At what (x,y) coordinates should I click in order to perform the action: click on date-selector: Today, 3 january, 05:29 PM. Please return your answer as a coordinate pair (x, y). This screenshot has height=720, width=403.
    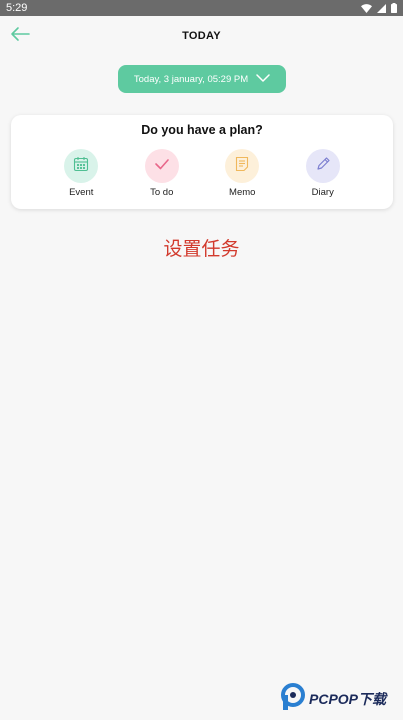
    Looking at the image, I should click on (202, 79).